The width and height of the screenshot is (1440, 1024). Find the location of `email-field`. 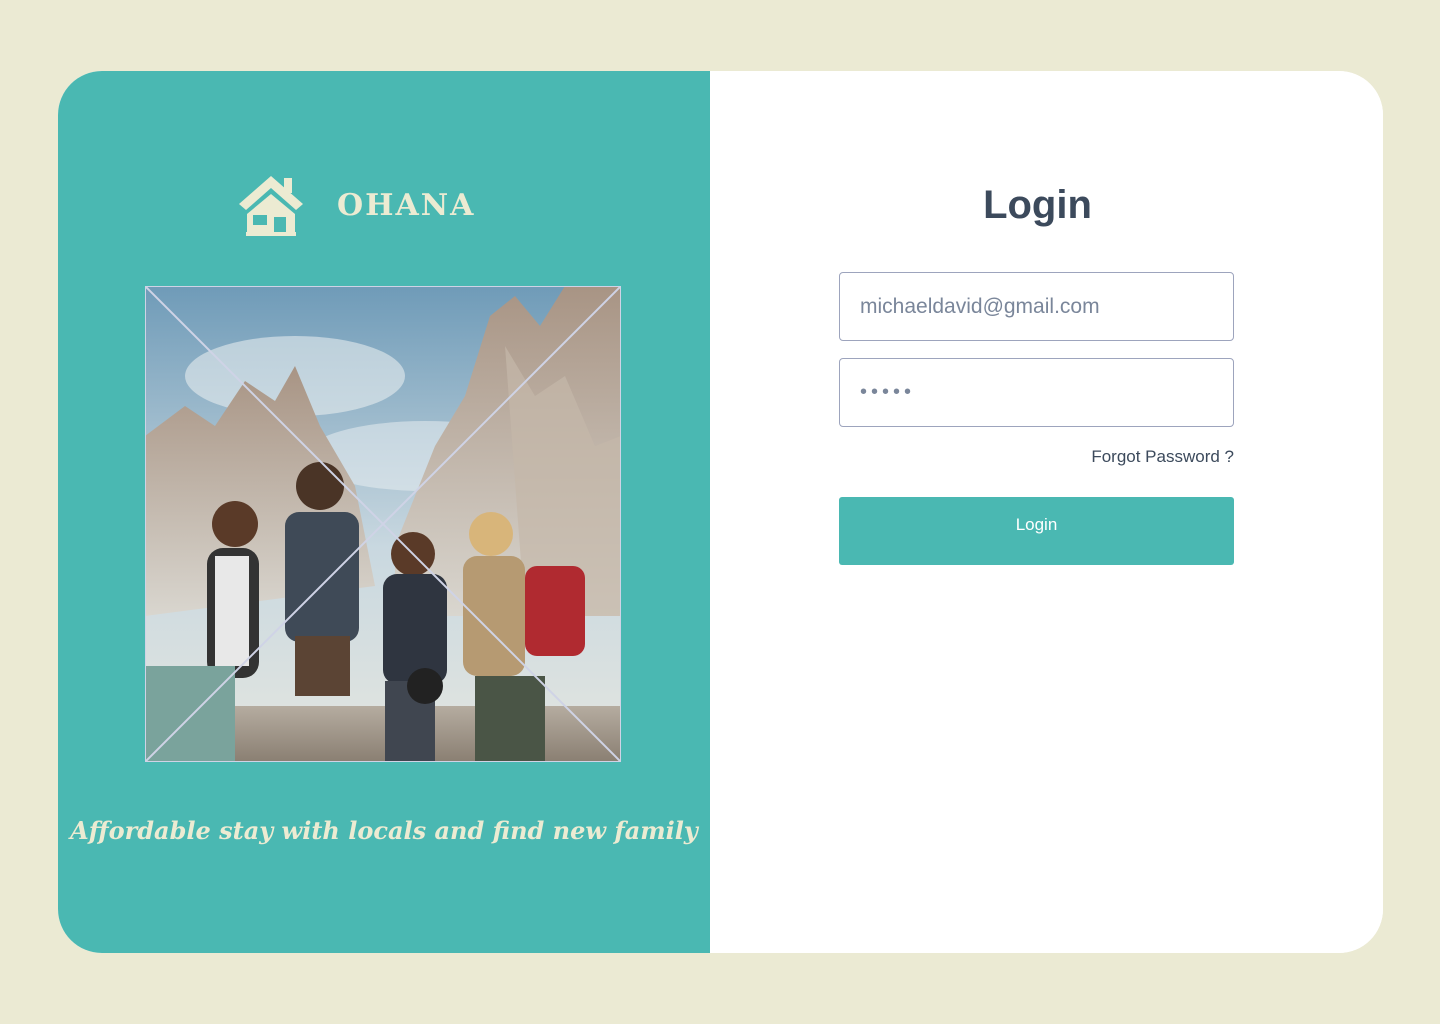

email-field is located at coordinates (1036, 306).